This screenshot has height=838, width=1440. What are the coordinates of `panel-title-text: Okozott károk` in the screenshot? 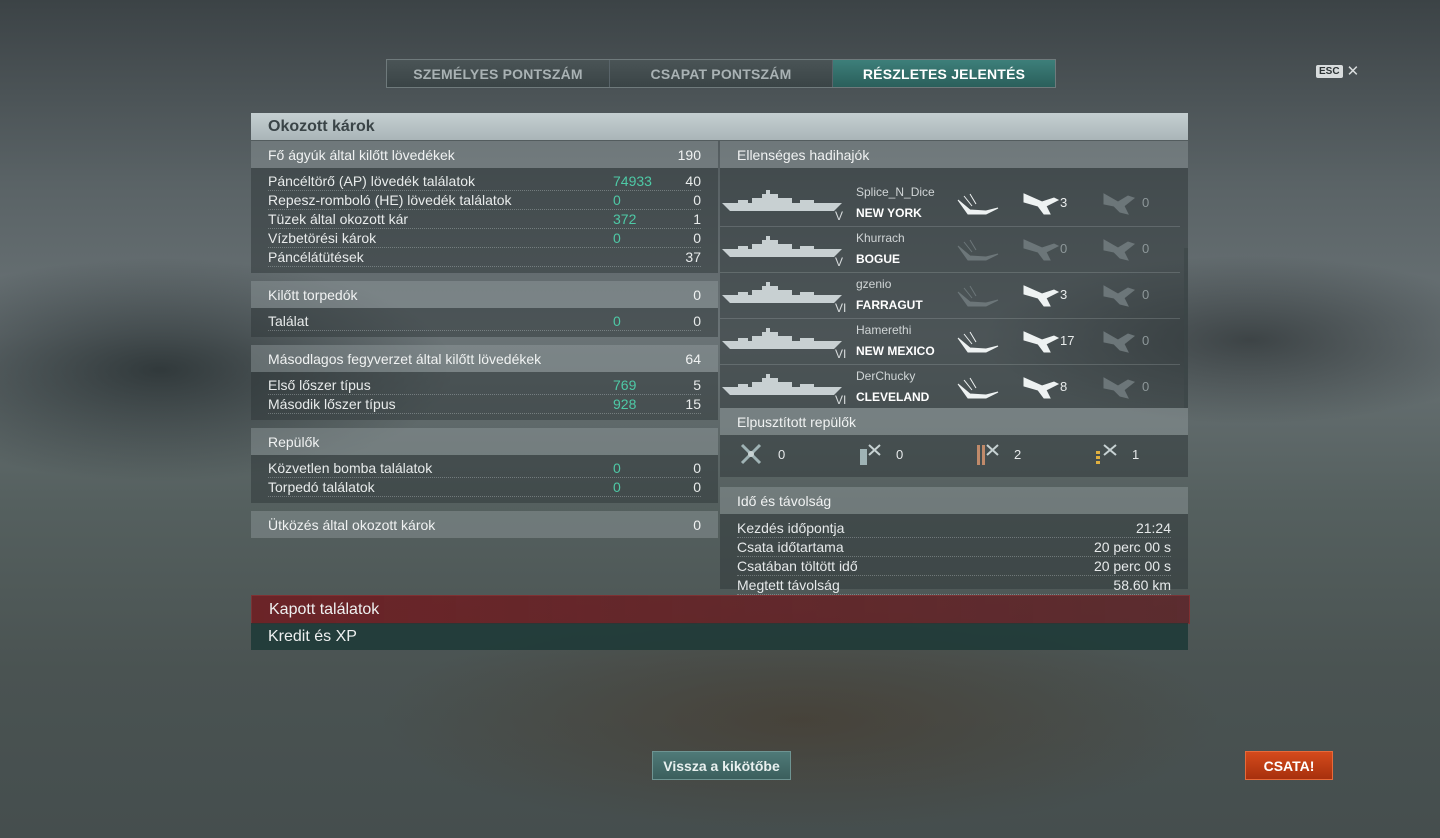 It's located at (321, 126).